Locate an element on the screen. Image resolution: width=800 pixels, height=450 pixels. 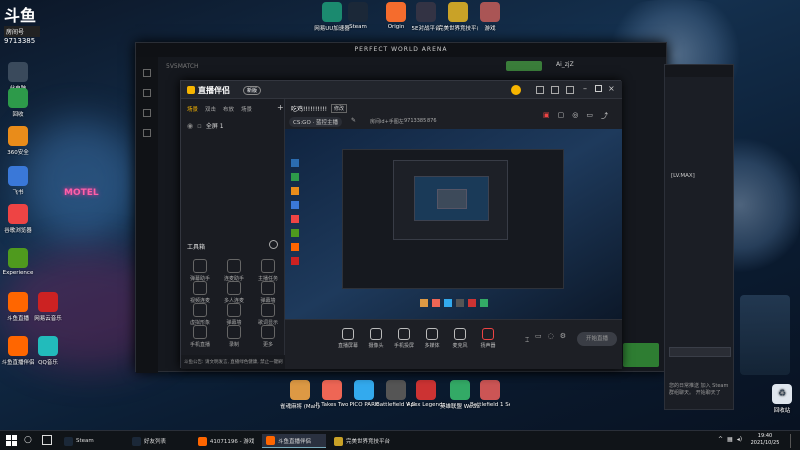
taskbar-item: Steam is located at coordinates (92, 441).